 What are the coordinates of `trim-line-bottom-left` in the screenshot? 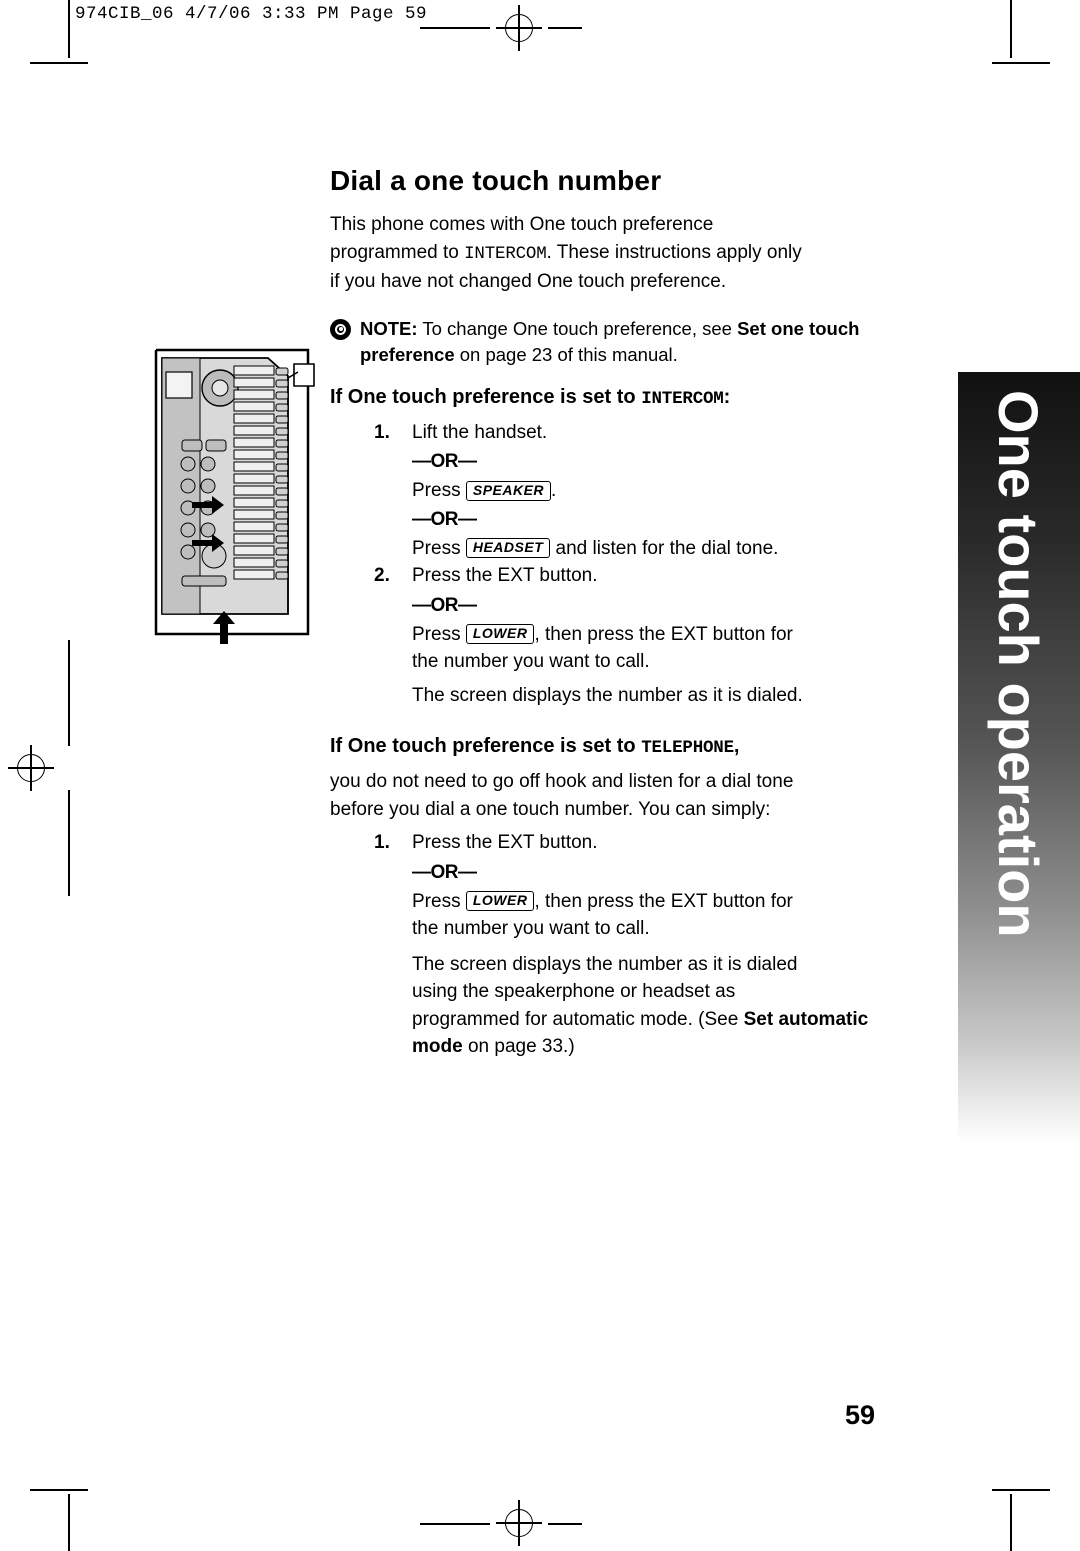 It's located at (59, 1490).